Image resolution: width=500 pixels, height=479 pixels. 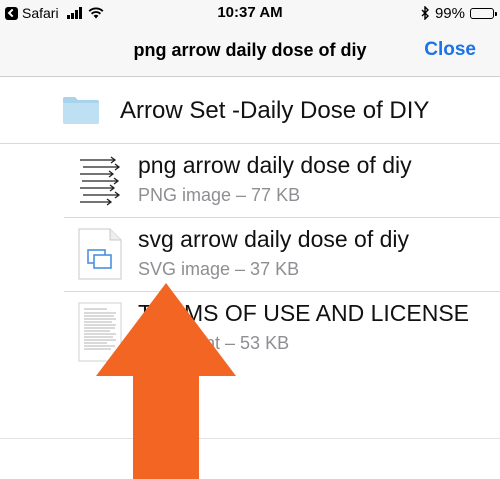 I want to click on nav-bar: png arrow daily dose of diy Close, so click(x=250, y=51).